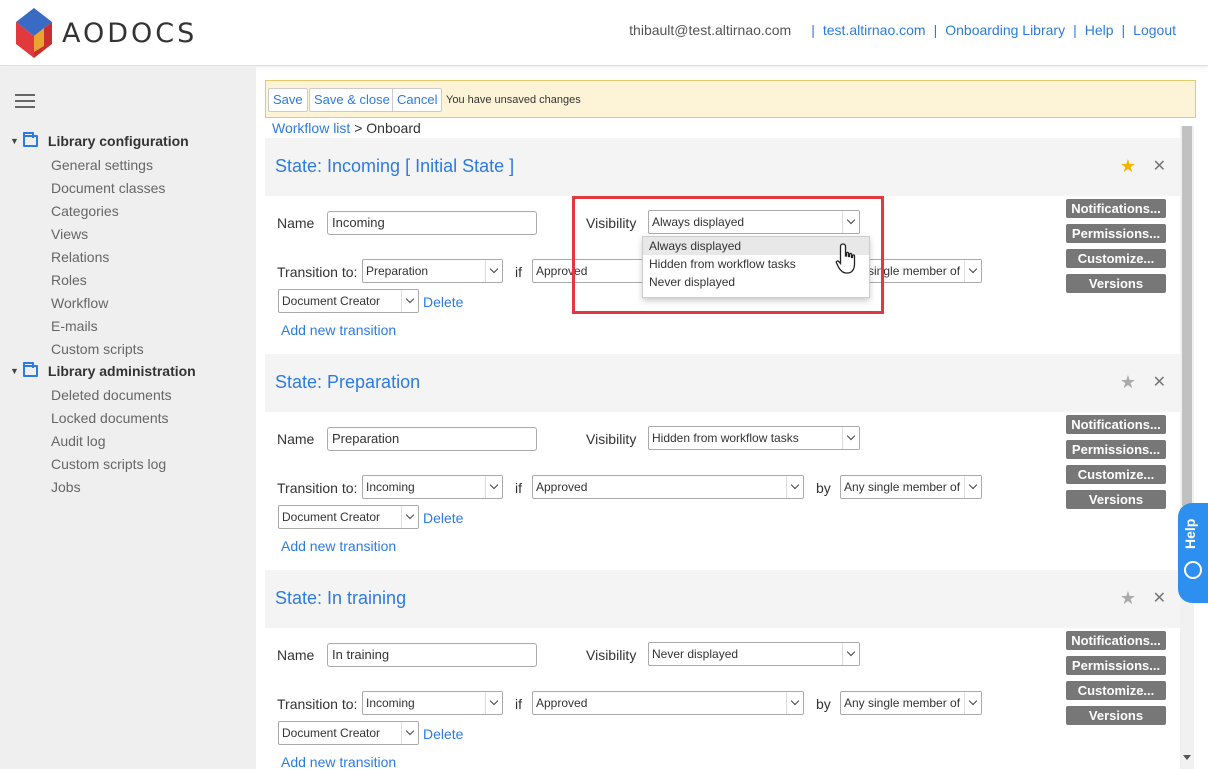 The image size is (1208, 769). I want to click on sidebar-item-custom-scripts: Custom scripts, so click(97, 349).